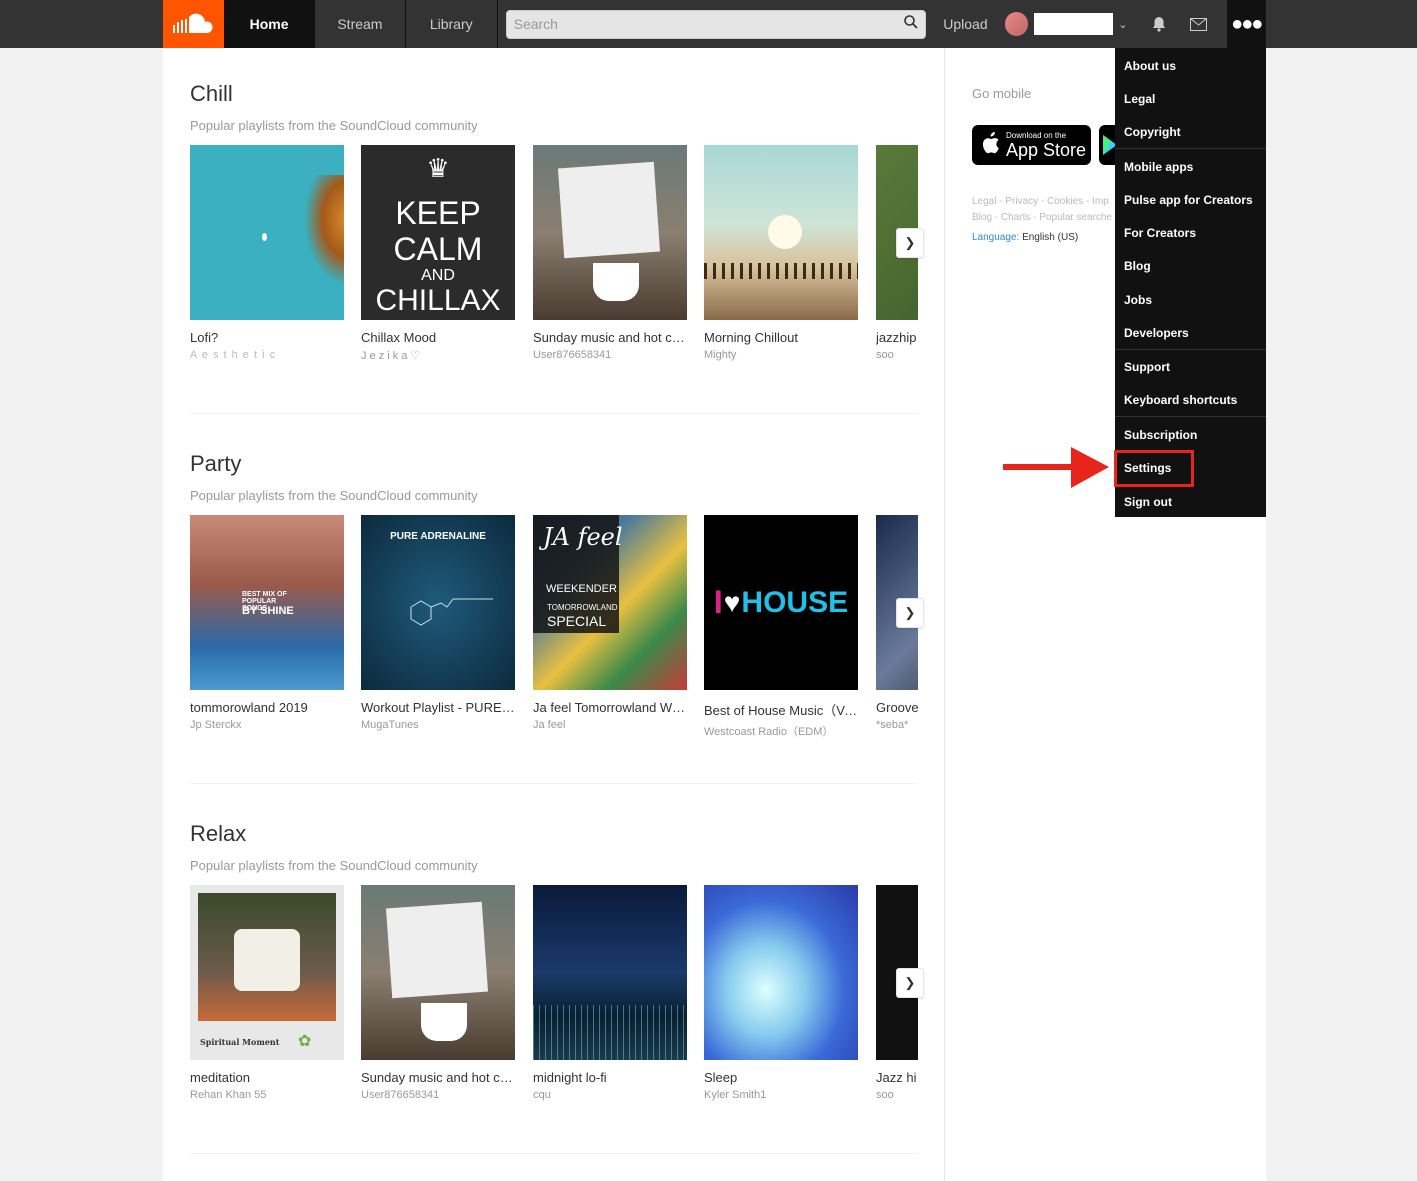 The image size is (1417, 1181). What do you see at coordinates (1158, 167) in the screenshot?
I see `menu-item-mobile-apps: Mobile apps` at bounding box center [1158, 167].